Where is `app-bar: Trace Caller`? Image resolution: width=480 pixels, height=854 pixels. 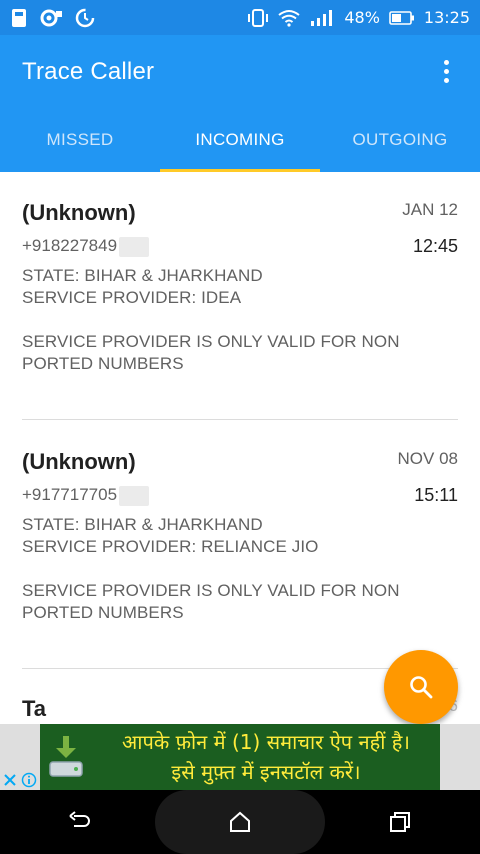 app-bar: Trace Caller is located at coordinates (240, 71).